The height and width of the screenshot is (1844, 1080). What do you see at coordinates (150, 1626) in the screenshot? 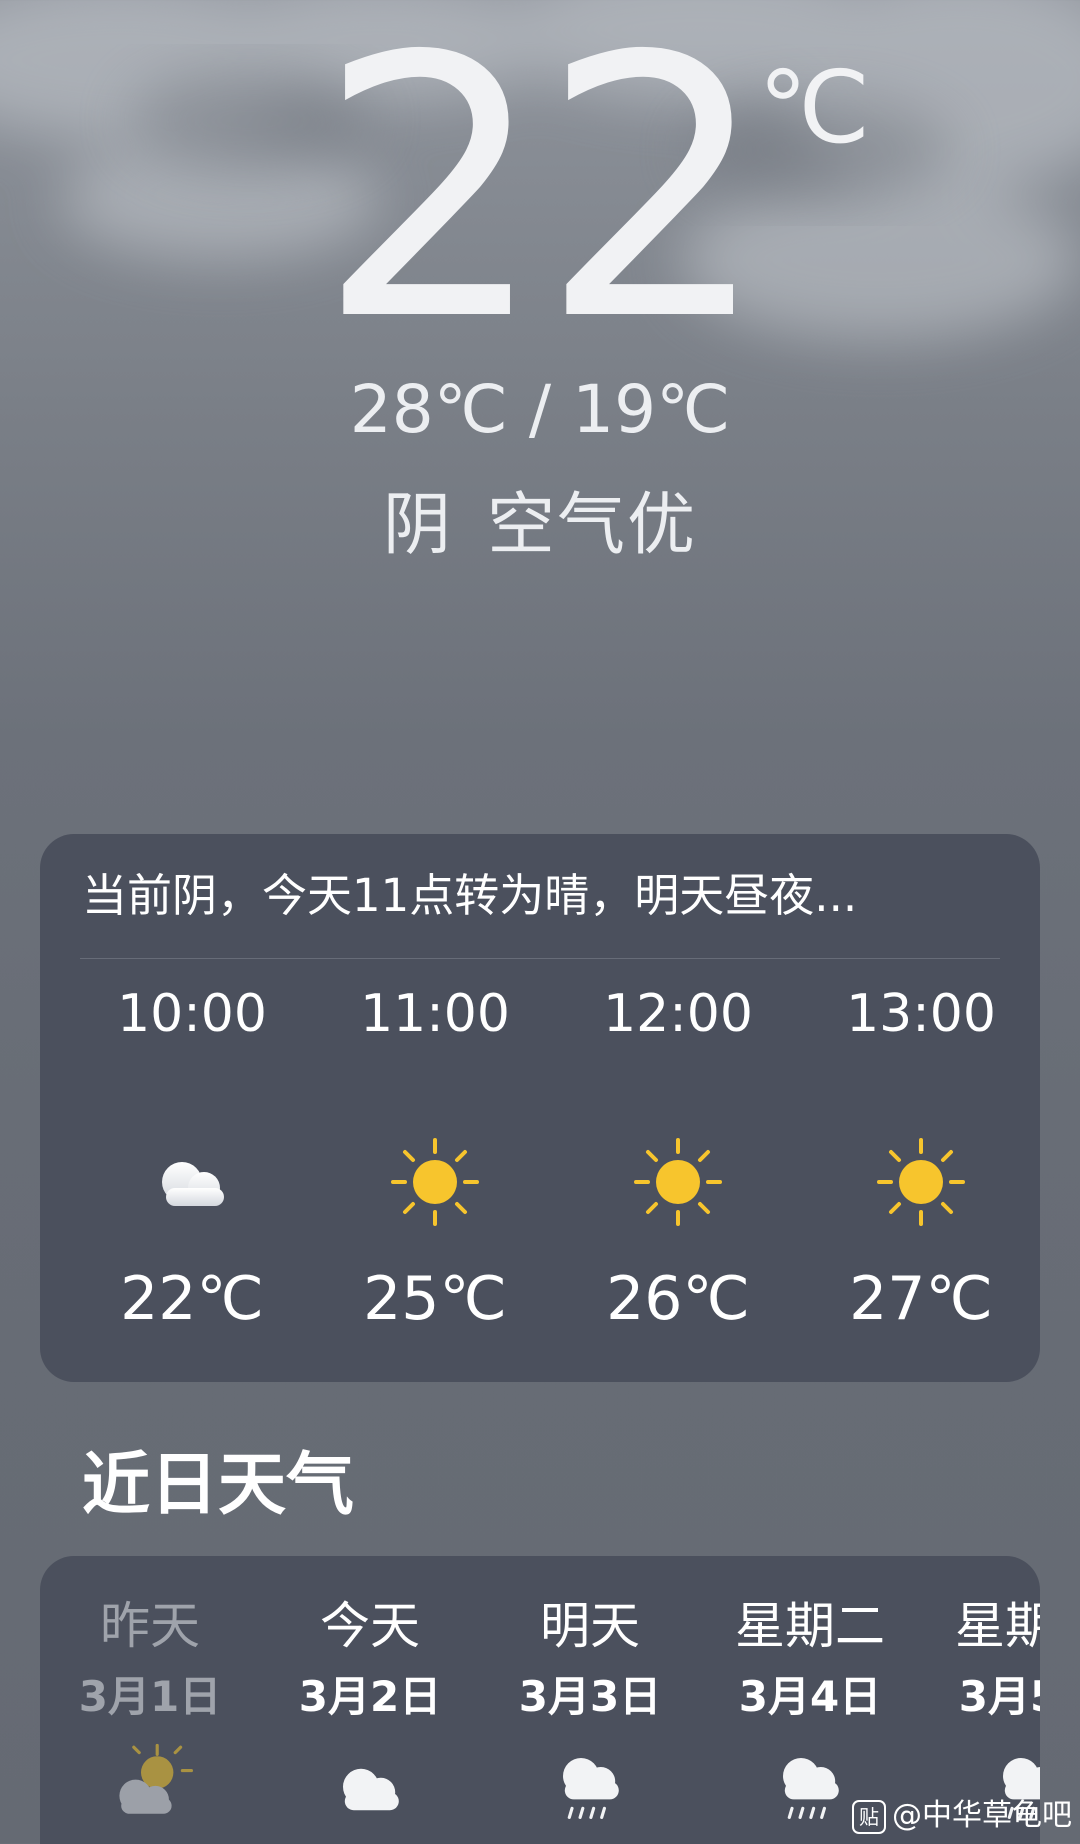
I see `day-name: 昨天` at bounding box center [150, 1626].